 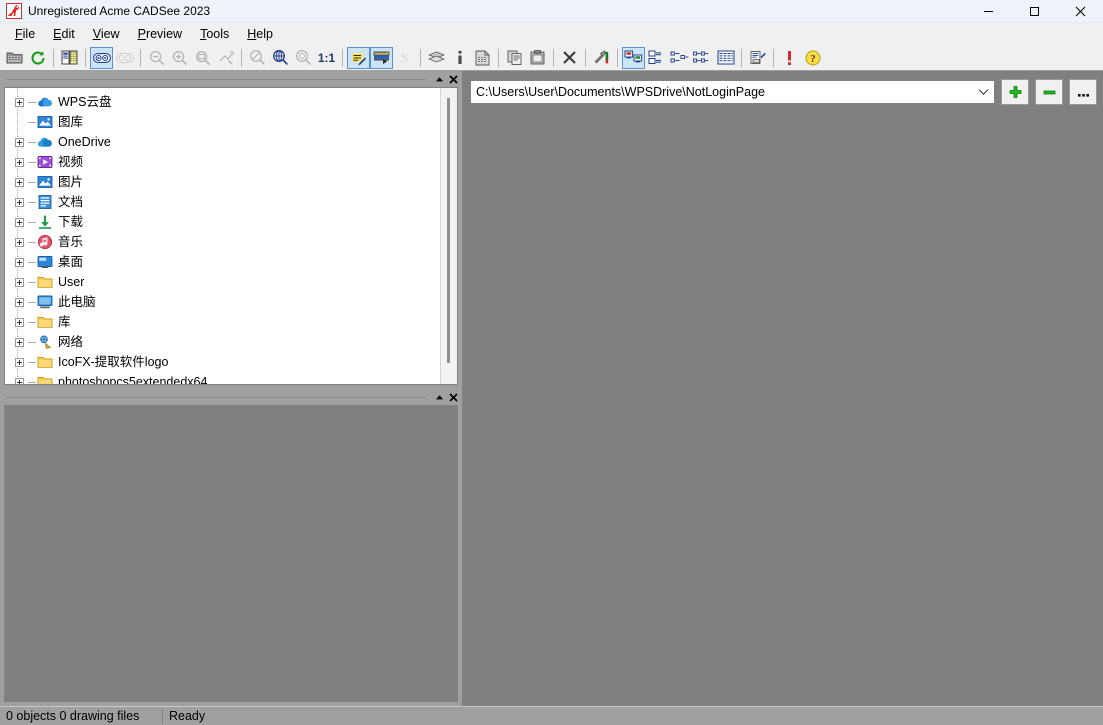 What do you see at coordinates (1049, 92) in the screenshot?
I see `remove-path-button` at bounding box center [1049, 92].